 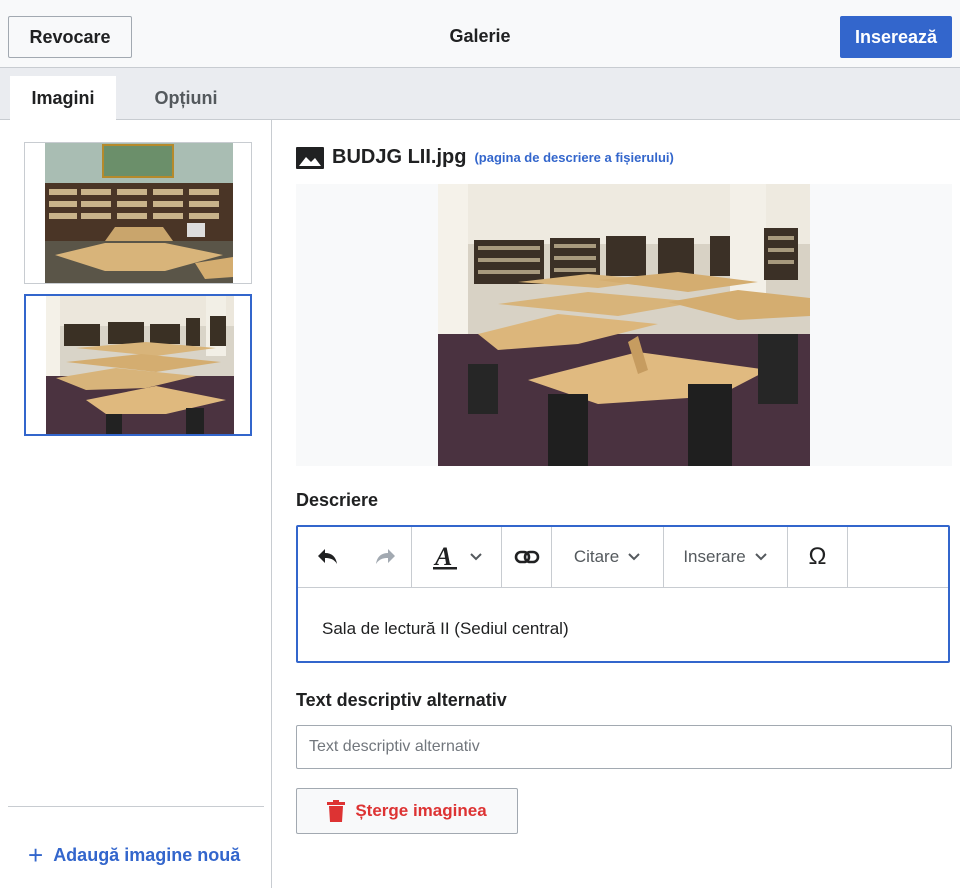 I want to click on link-icon, so click(x=526, y=557).